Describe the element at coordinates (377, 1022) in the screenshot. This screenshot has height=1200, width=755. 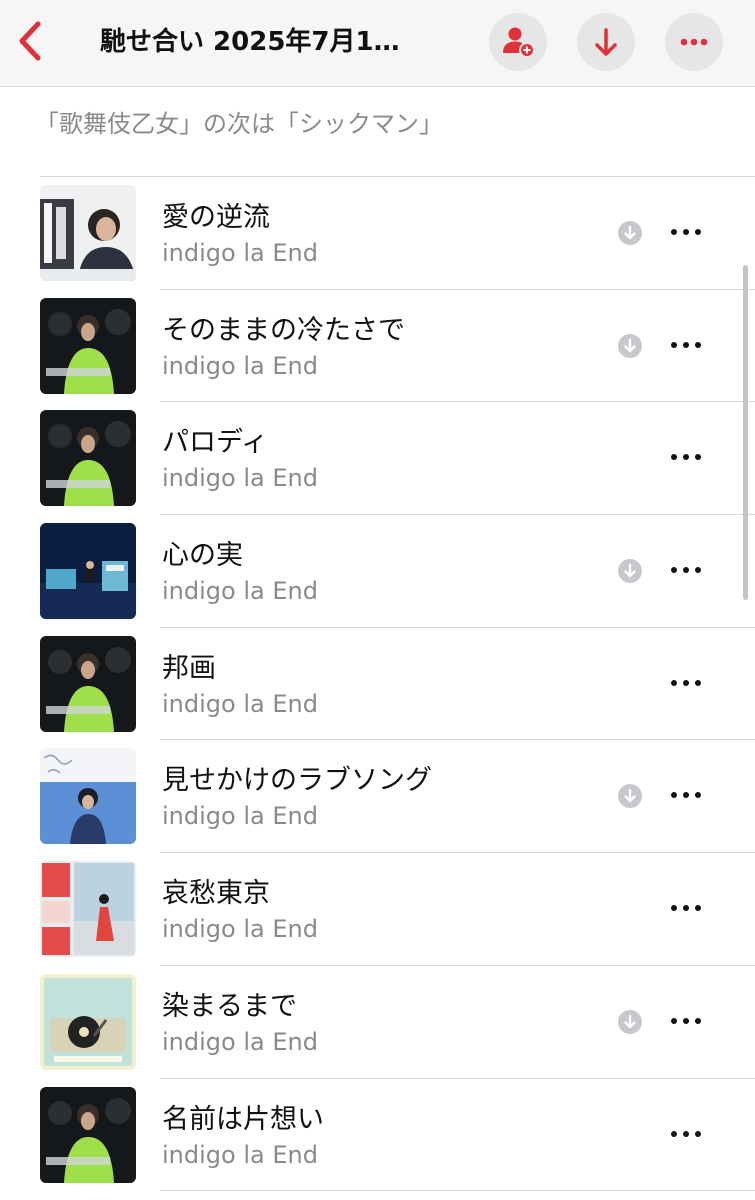
I see `track-row: 染まるまで indigo la End` at that location.